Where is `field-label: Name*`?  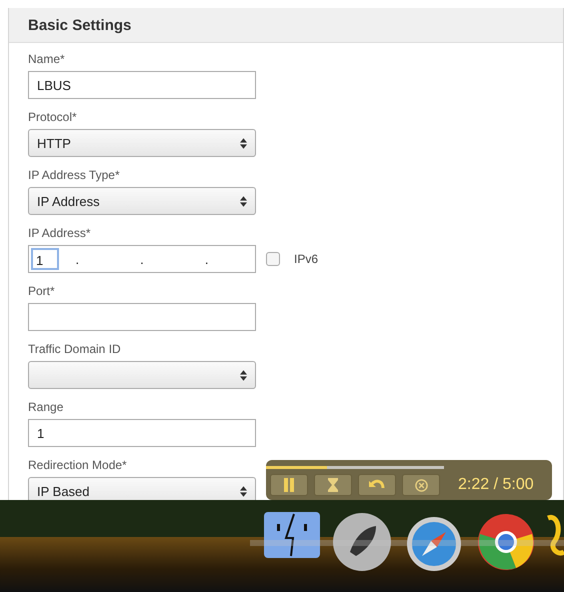 field-label: Name* is located at coordinates (46, 59).